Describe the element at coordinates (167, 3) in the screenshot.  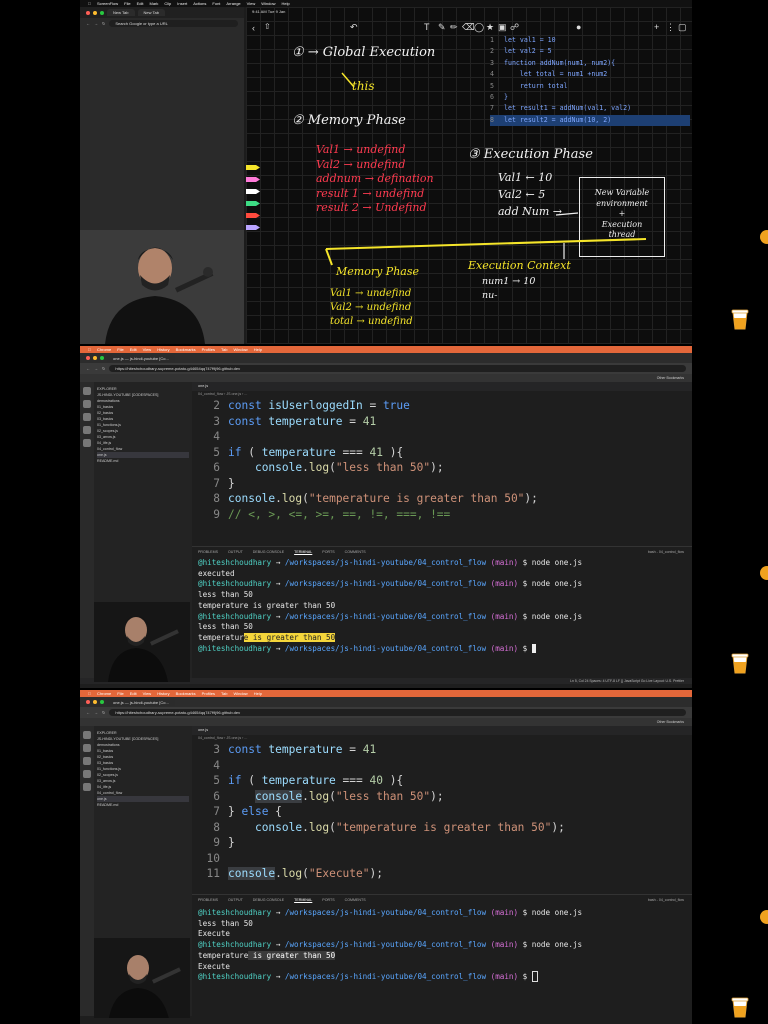
I see `menu-clip: Clip` at that location.